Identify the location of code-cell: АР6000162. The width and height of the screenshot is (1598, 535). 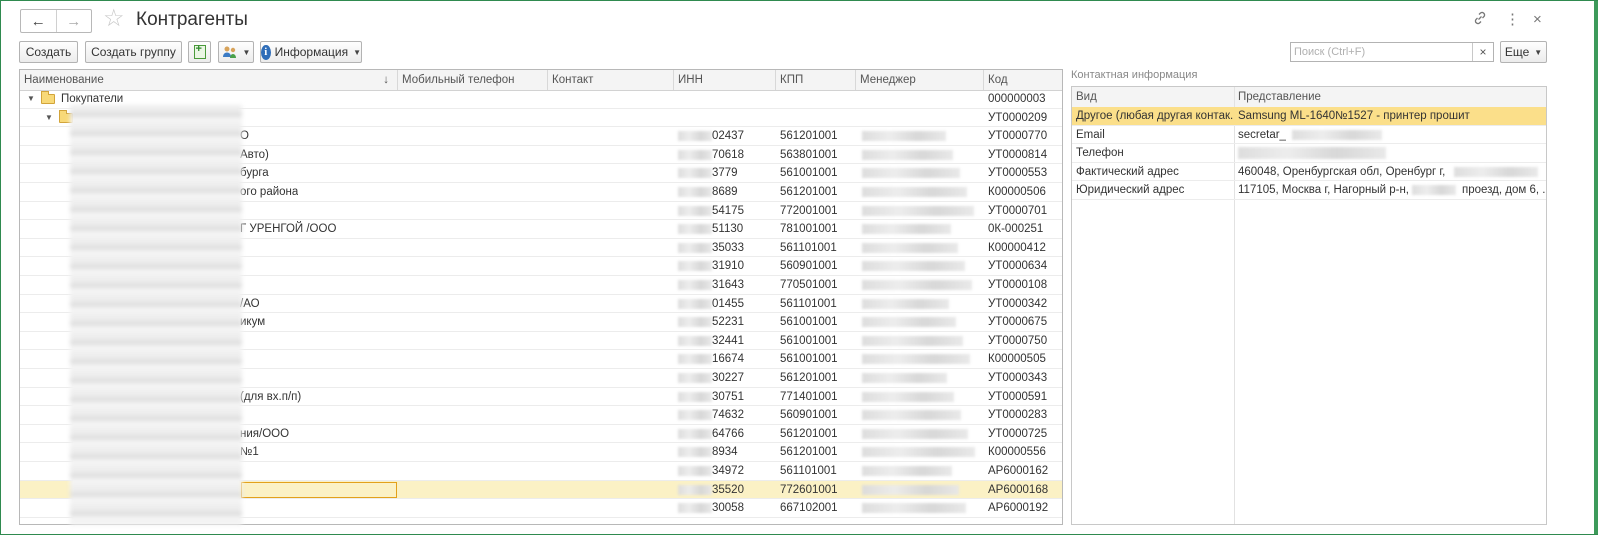
(1018, 471).